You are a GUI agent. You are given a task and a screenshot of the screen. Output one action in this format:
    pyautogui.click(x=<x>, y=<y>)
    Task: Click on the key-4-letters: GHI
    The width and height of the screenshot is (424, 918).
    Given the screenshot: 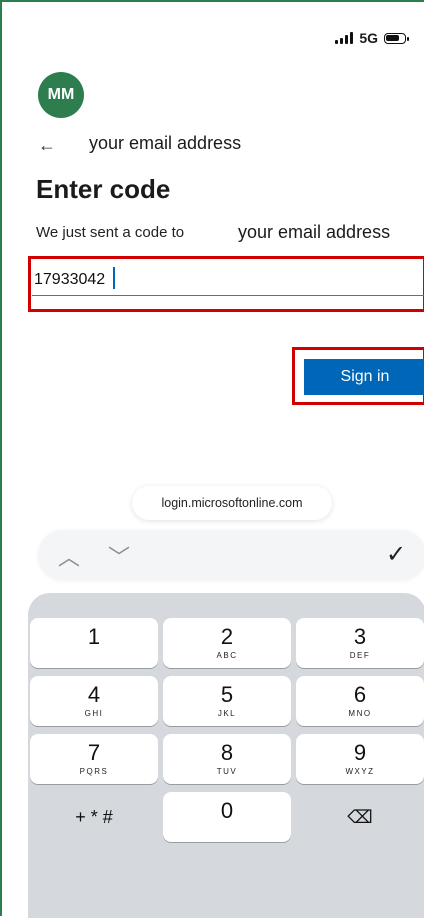 What is the action you would take?
    pyautogui.click(x=94, y=713)
    